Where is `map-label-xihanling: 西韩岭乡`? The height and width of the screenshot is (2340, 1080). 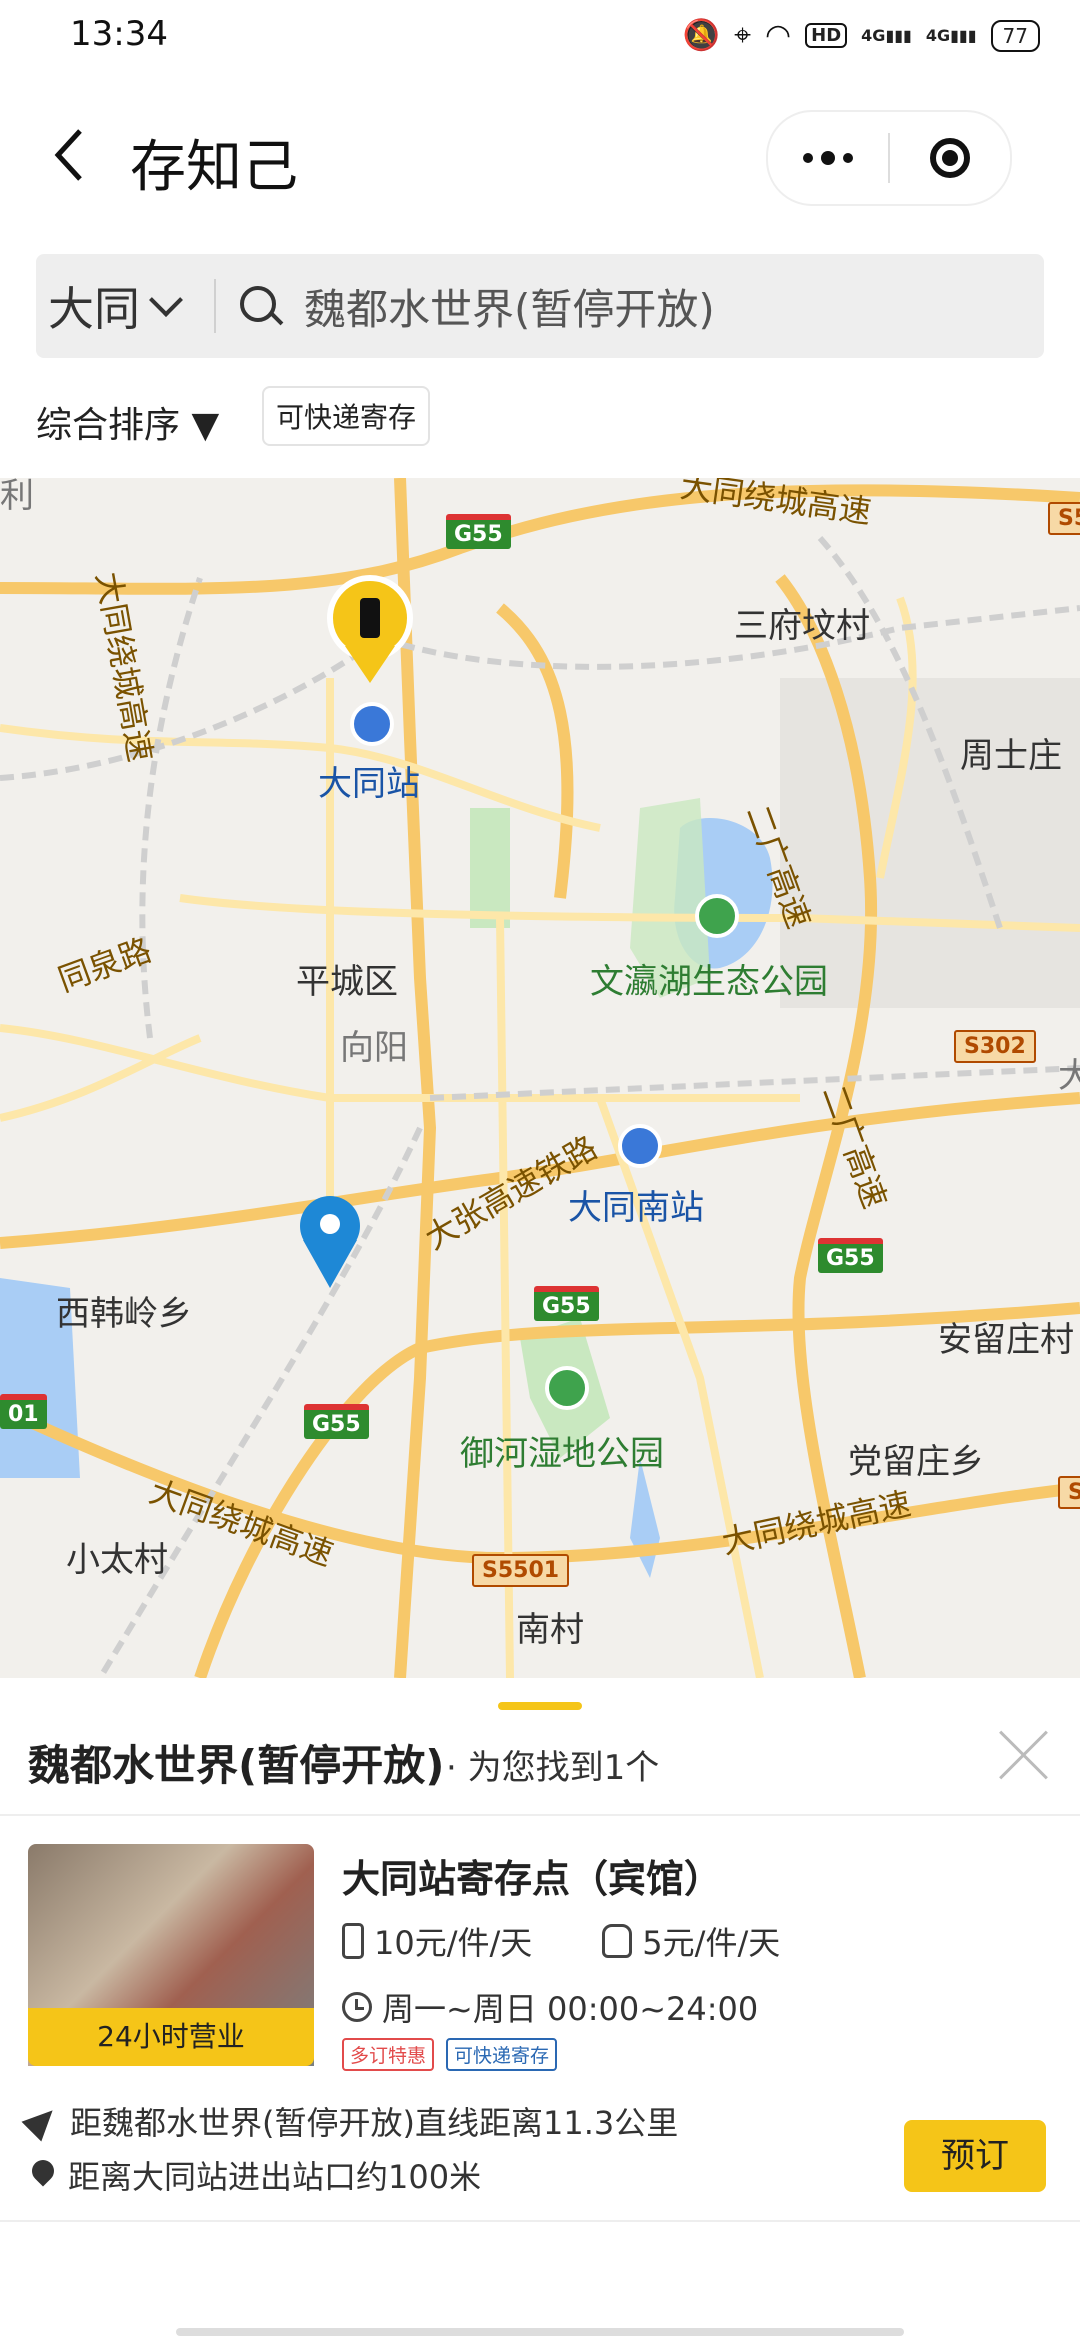 map-label-xihanling: 西韩岭乡 is located at coordinates (124, 1314).